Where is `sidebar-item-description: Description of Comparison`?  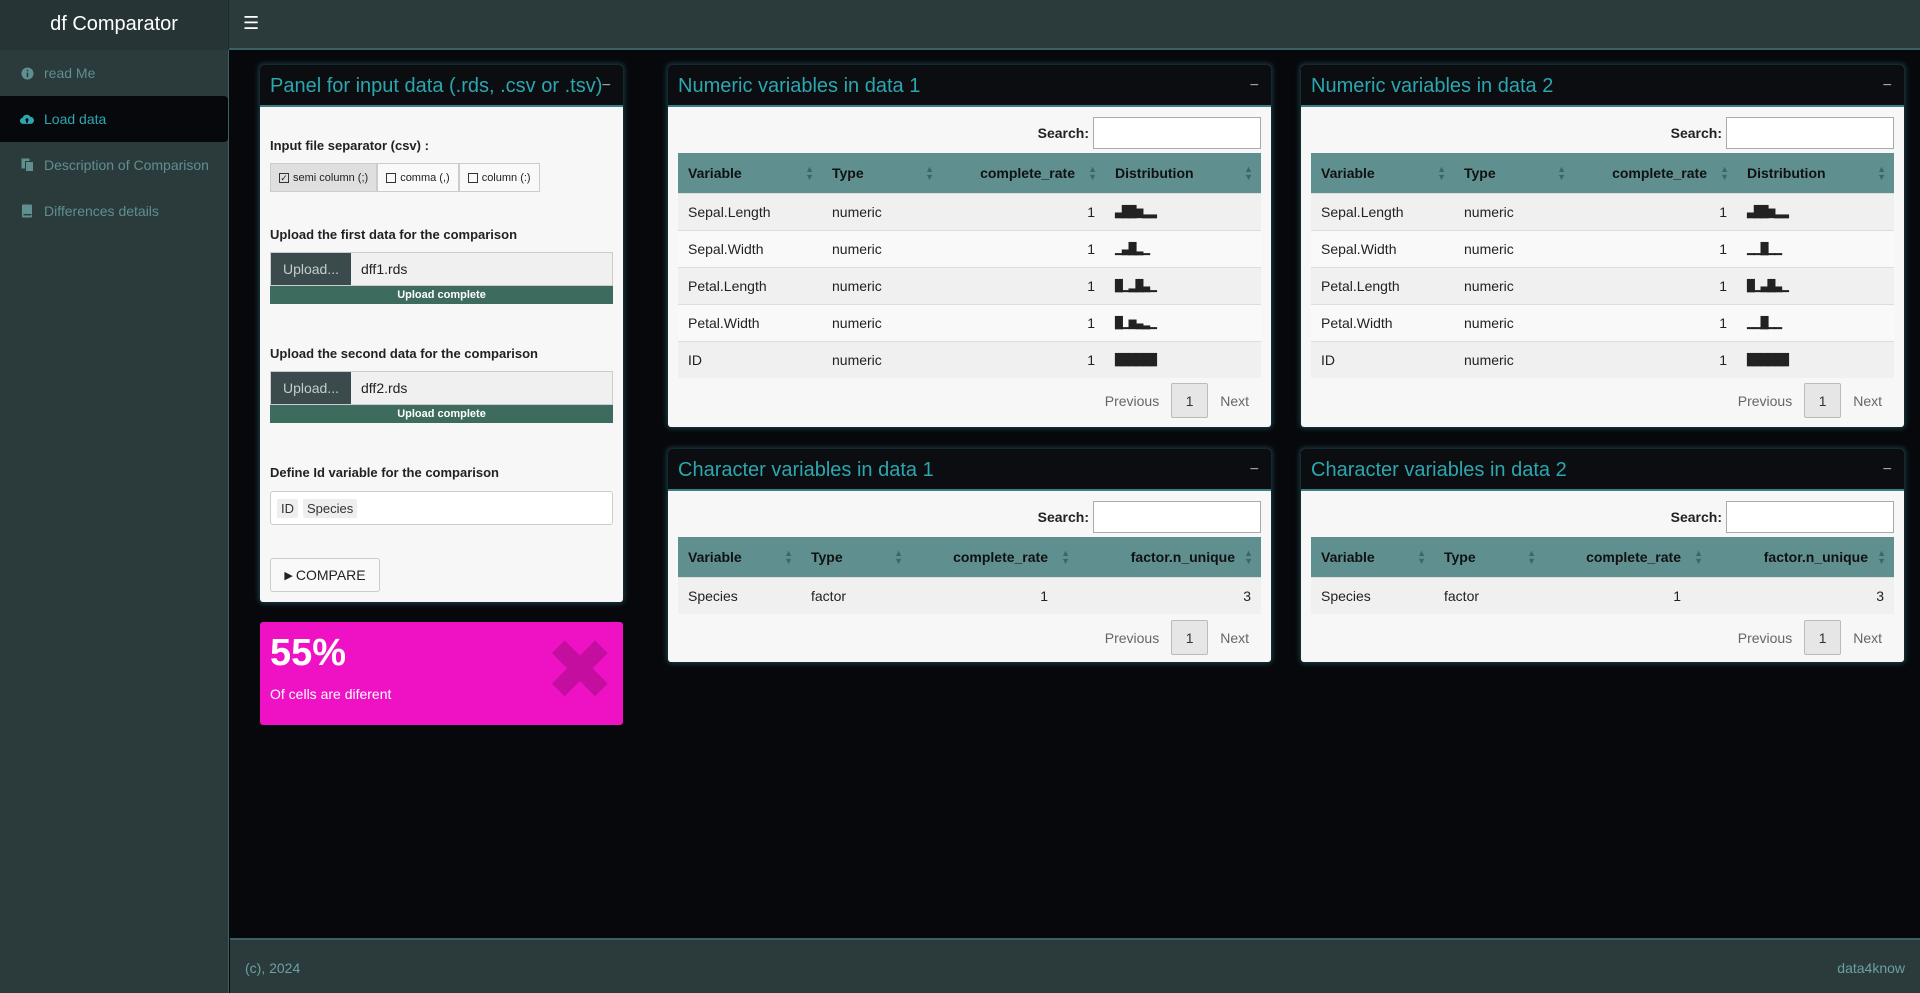
sidebar-item-description: Description of Comparison is located at coordinates (114, 165).